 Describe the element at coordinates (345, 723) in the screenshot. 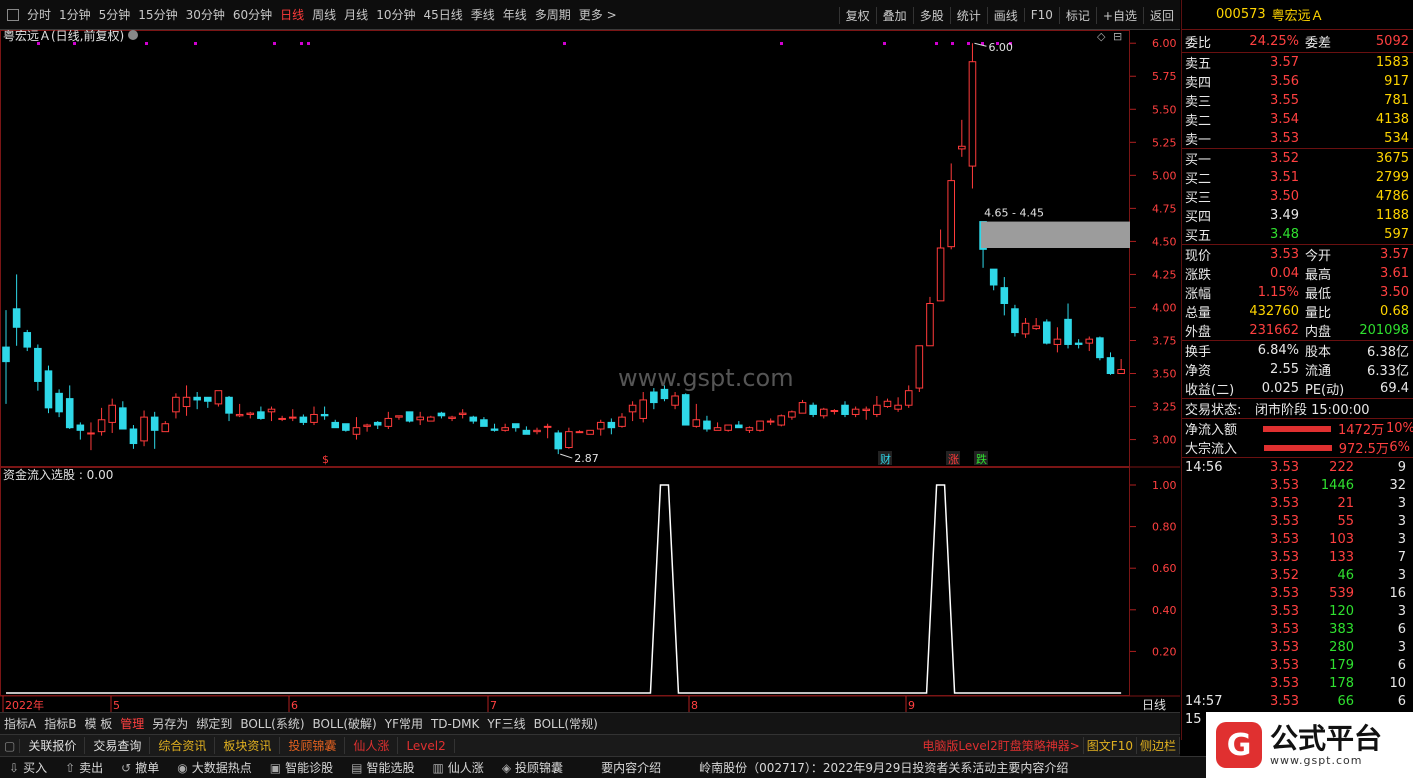

I see `indicator-tab-7: BOLL(破解)` at that location.